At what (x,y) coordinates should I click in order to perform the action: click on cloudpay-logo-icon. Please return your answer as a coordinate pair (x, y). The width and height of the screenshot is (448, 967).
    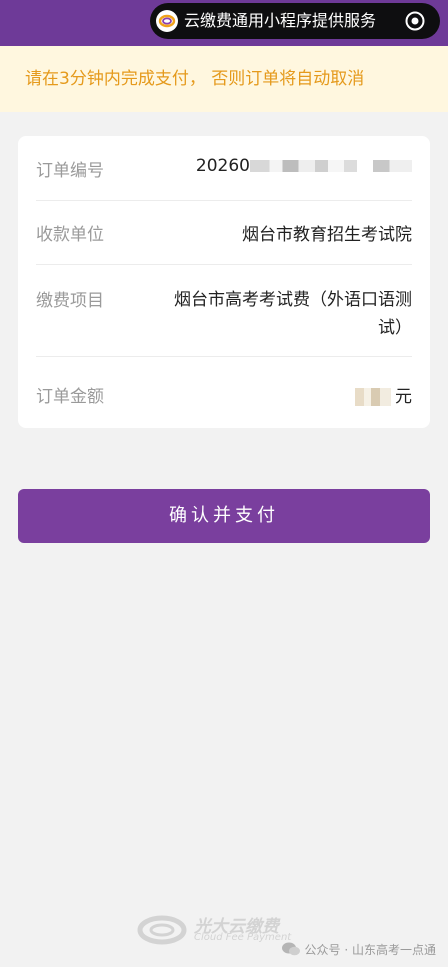
    Looking at the image, I should click on (167, 21).